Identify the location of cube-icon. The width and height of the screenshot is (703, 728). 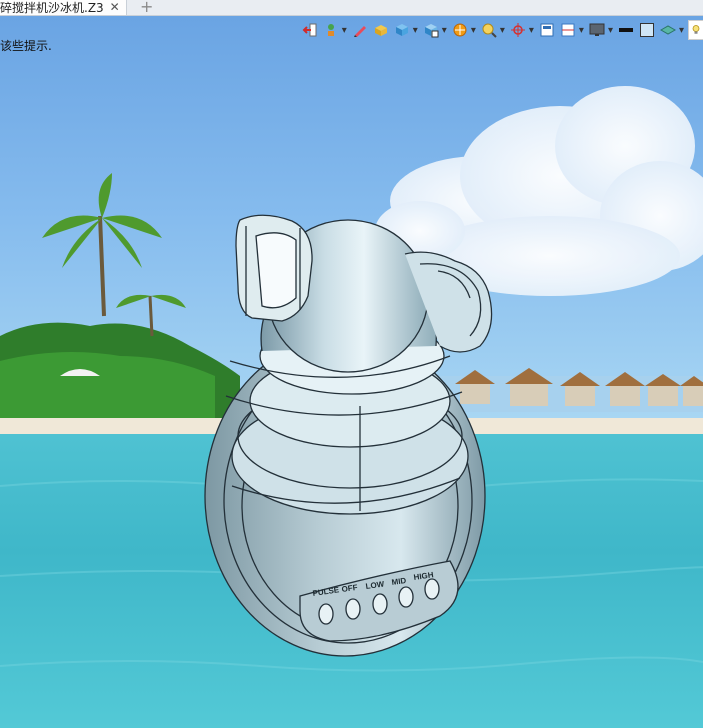
(401, 30).